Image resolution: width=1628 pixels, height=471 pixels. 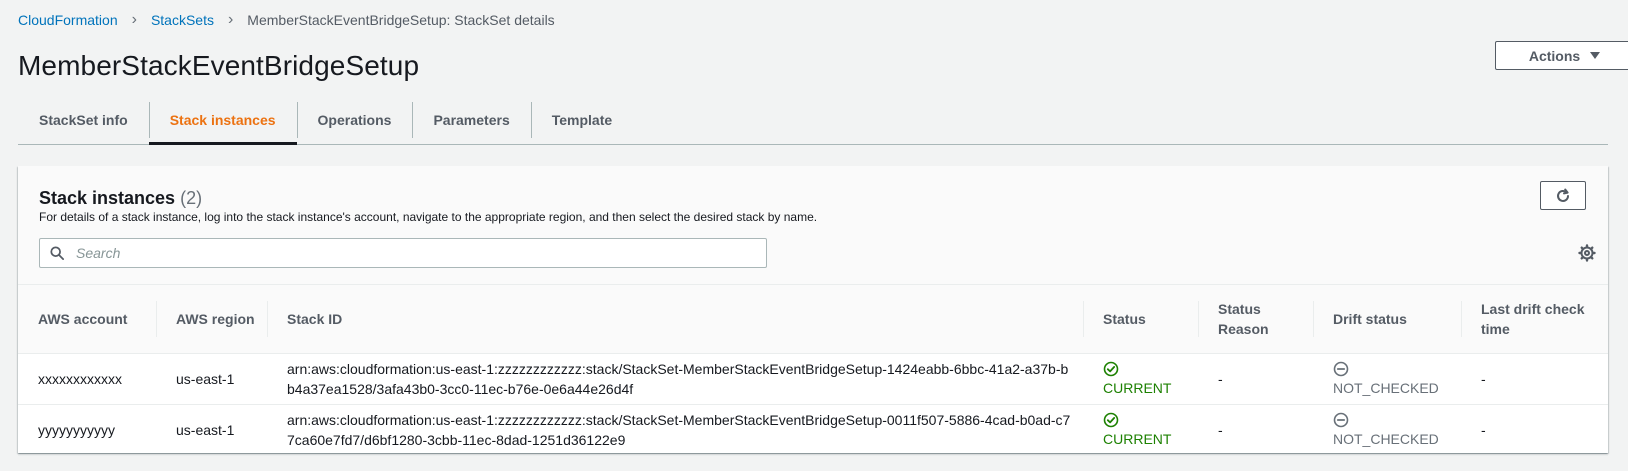 I want to click on column-header-drift-status: Drift status, so click(x=1387, y=319).